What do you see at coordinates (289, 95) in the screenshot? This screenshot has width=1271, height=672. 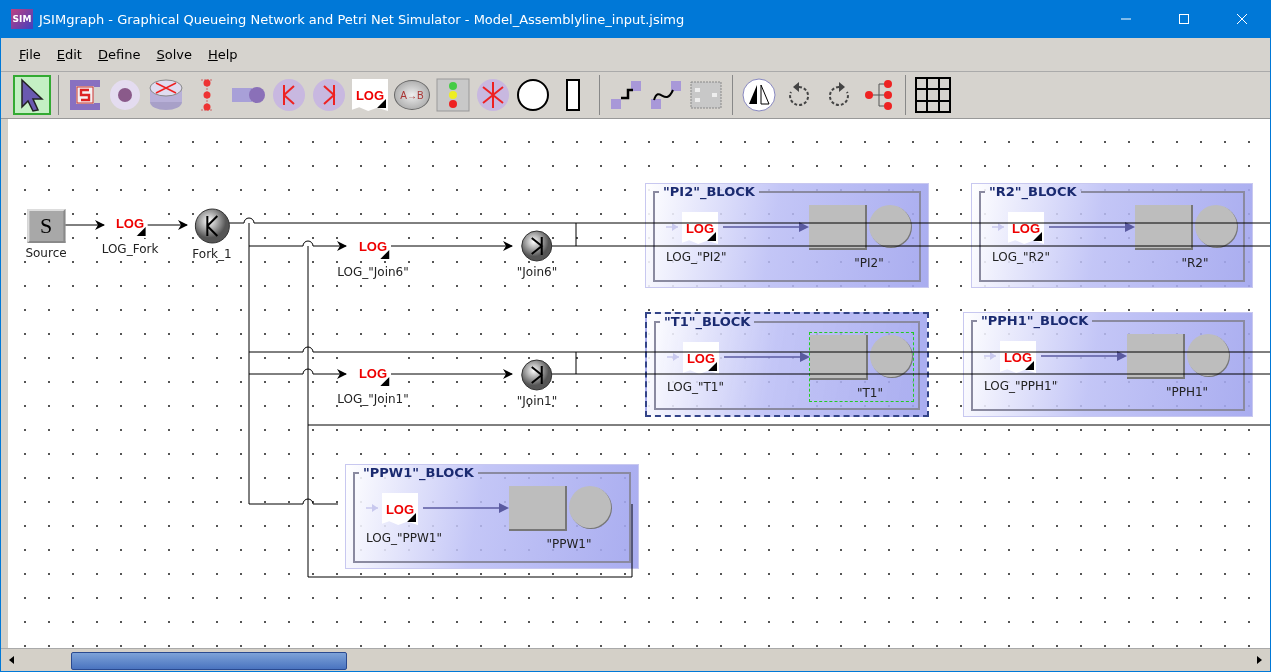 I see `fork-icon` at bounding box center [289, 95].